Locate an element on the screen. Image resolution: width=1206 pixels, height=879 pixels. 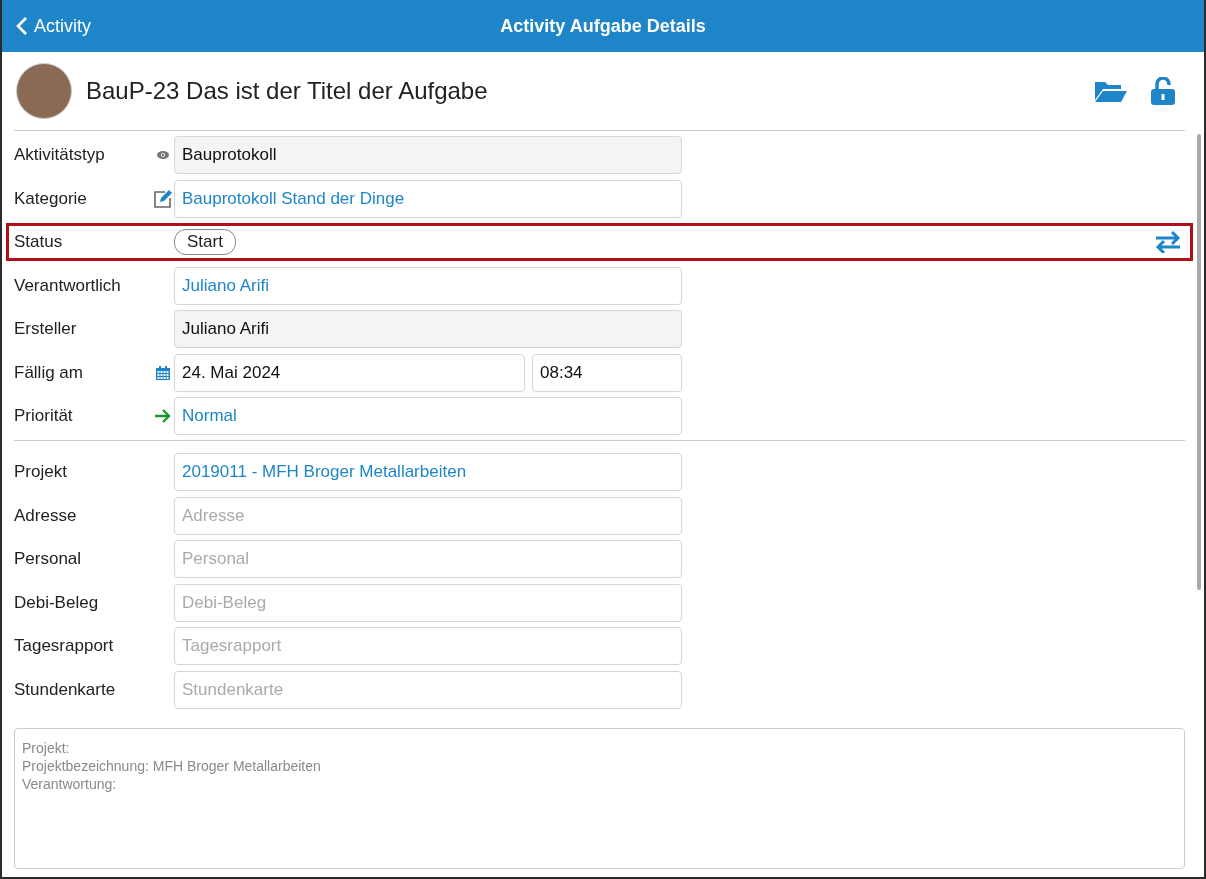
input-field: Stundenkarte is located at coordinates (428, 689).